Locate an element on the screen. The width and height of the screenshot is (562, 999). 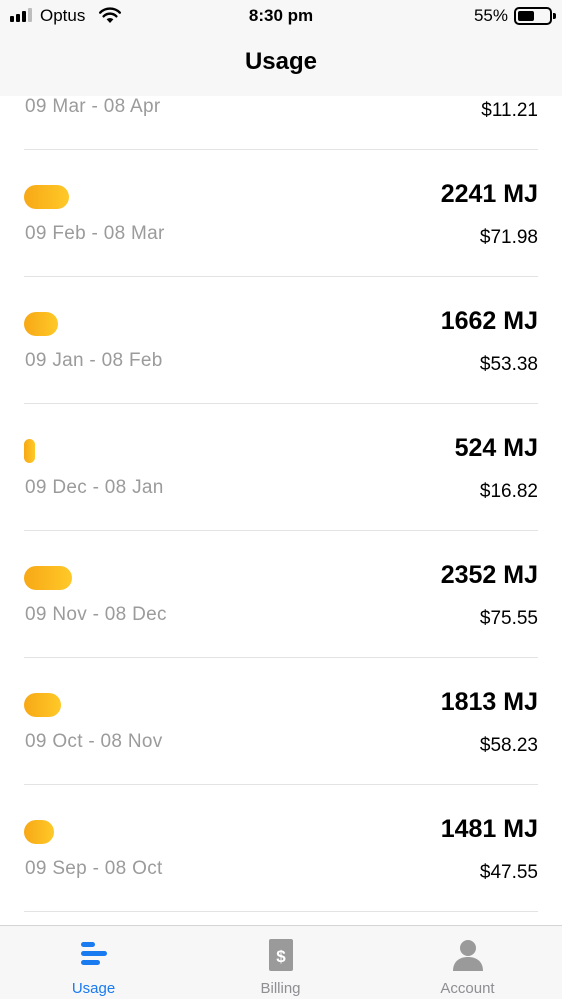
usage-row: 09 Oct - 08 Nov 1813 MJ $58.23 is located at coordinates (281, 721).